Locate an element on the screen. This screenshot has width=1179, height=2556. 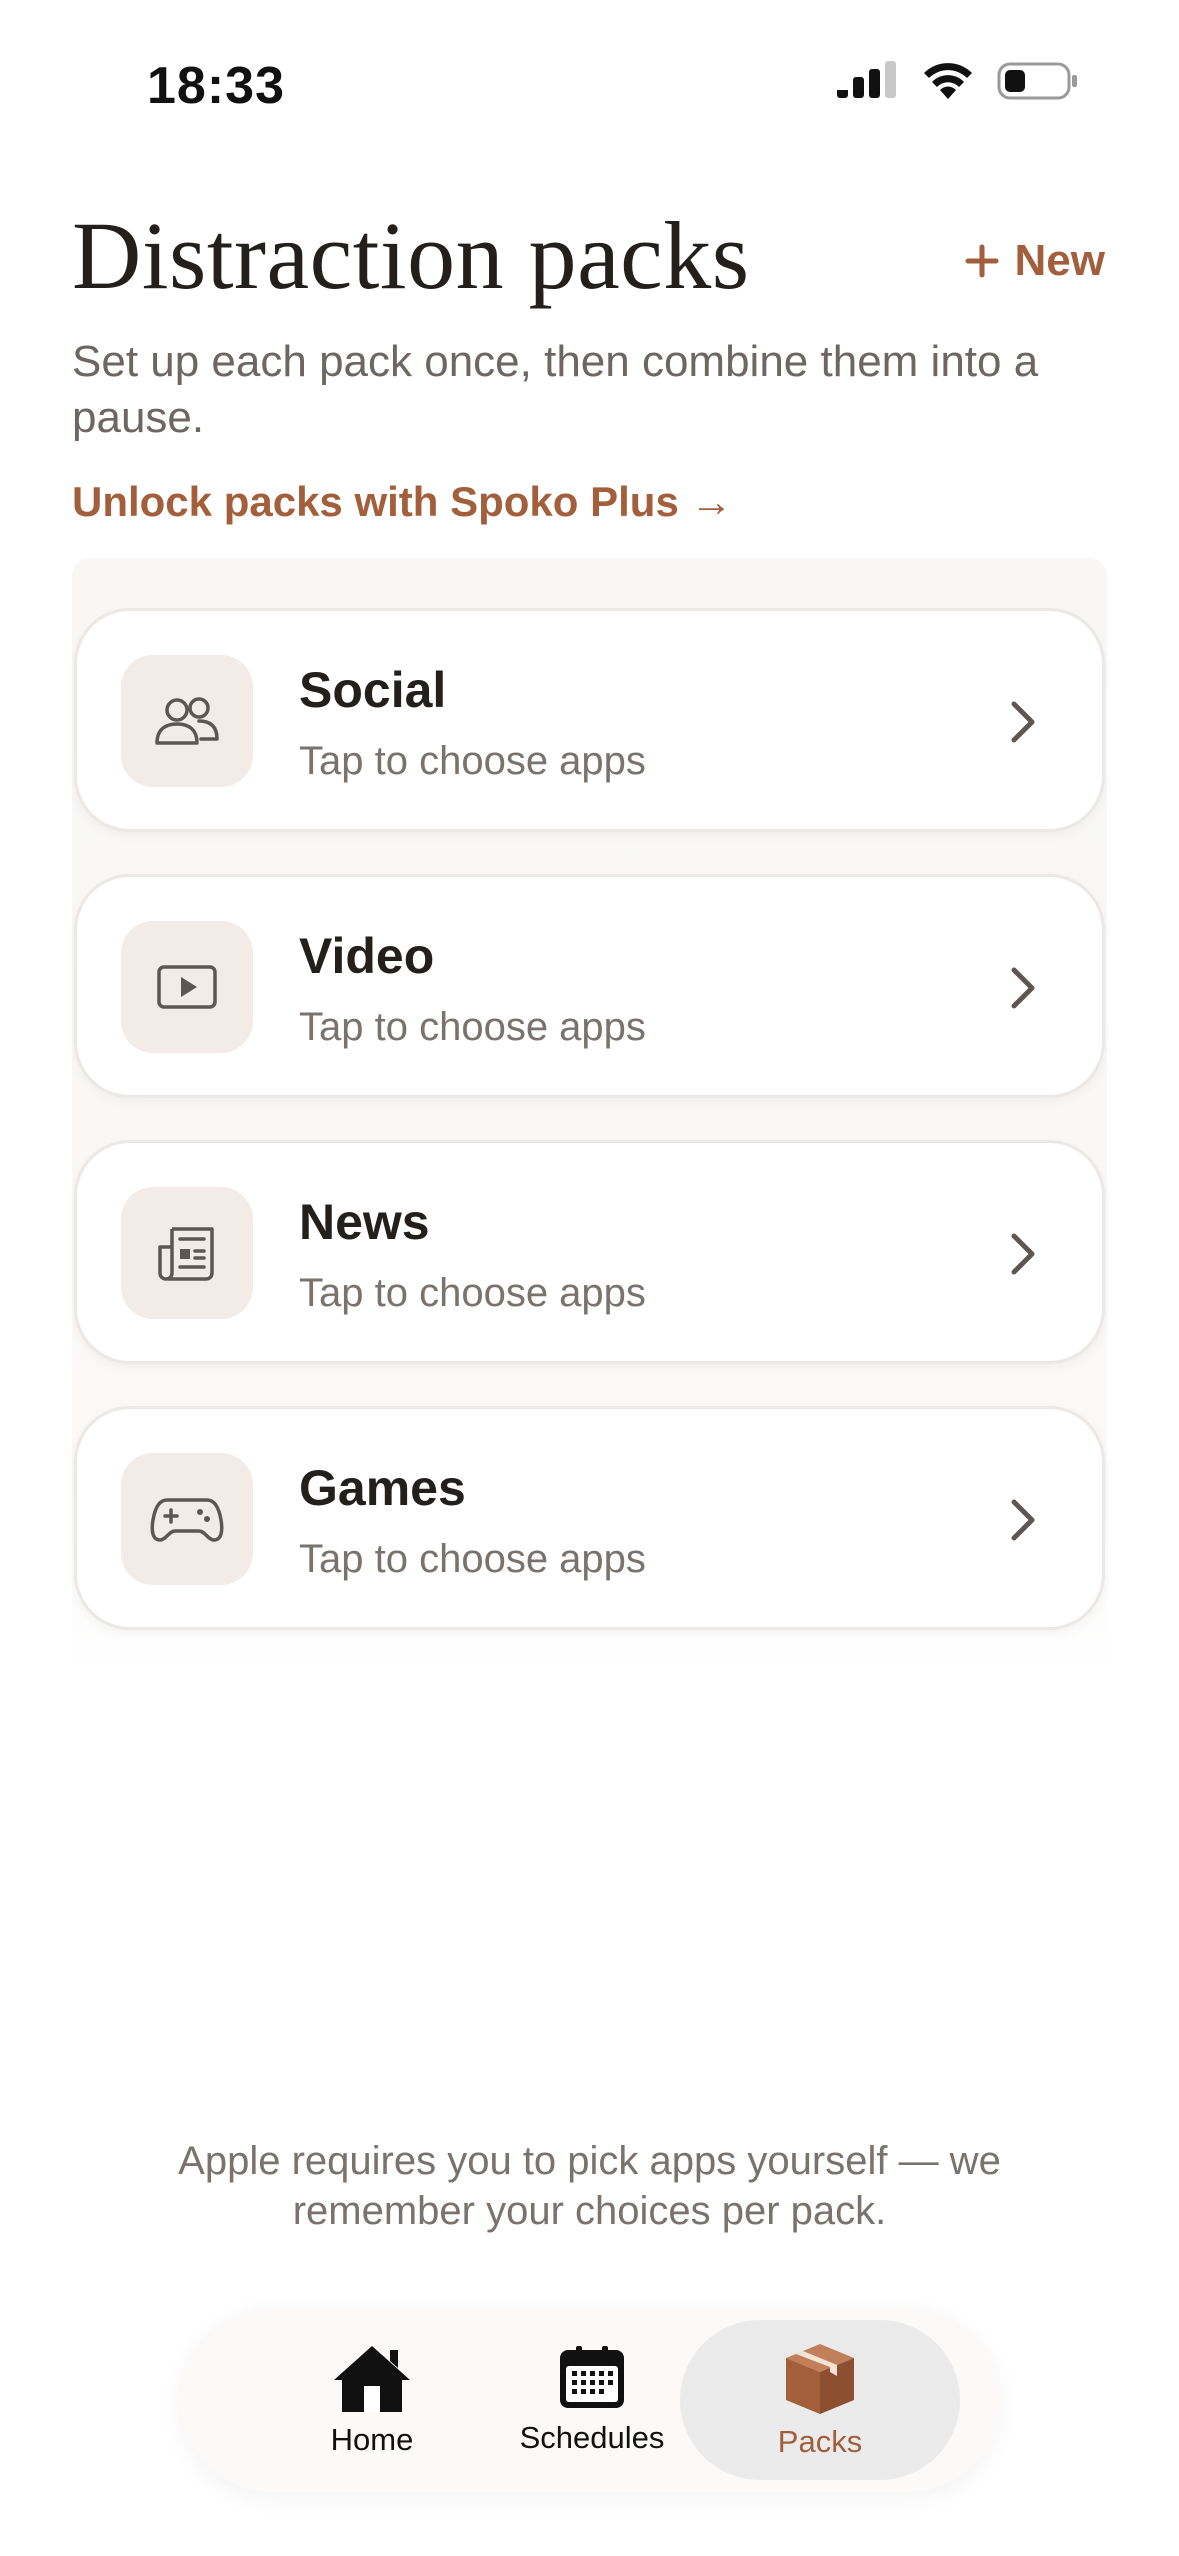
box-icon is located at coordinates (820, 2379).